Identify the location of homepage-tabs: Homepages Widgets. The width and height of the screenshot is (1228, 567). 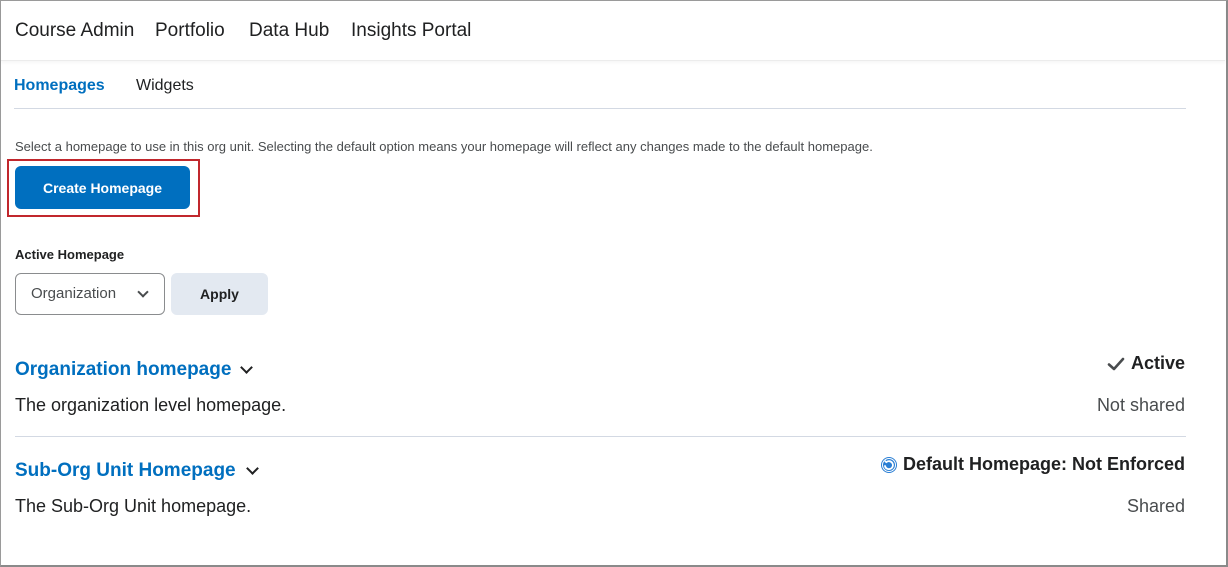
(600, 92).